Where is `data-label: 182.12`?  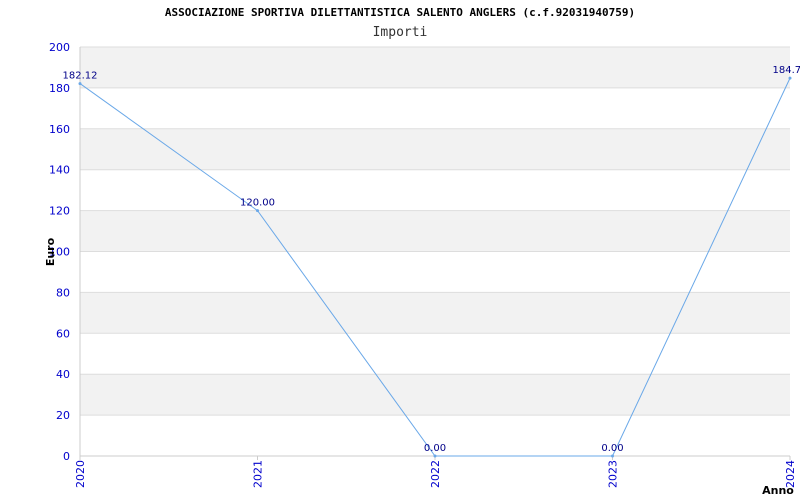 data-label: 182.12 is located at coordinates (80, 76).